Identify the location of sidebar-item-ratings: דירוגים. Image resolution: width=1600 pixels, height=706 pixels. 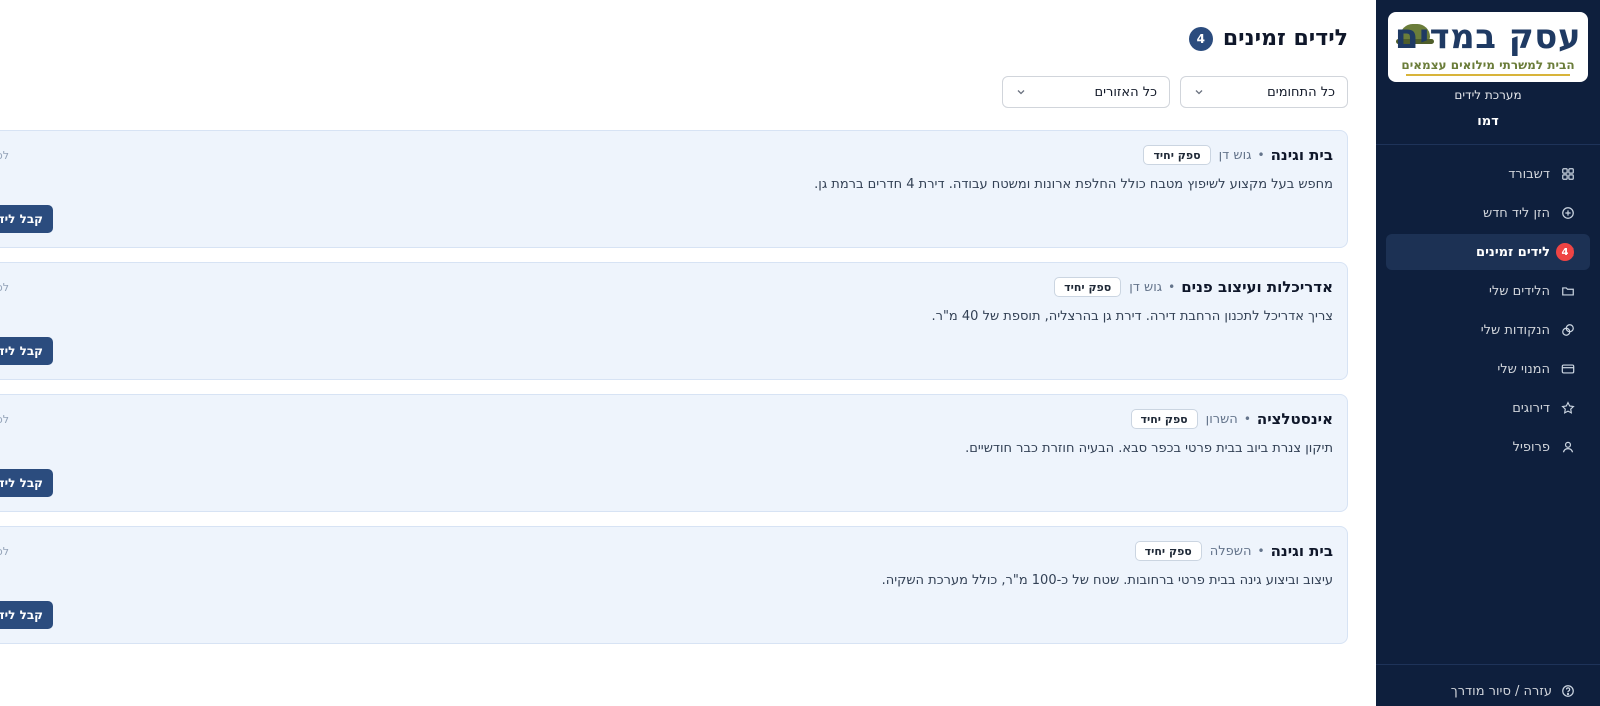
(1488, 408).